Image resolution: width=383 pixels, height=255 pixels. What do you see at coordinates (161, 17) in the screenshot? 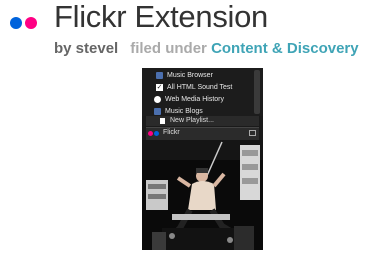
I see `page-title: Flickr Extension` at bounding box center [161, 17].